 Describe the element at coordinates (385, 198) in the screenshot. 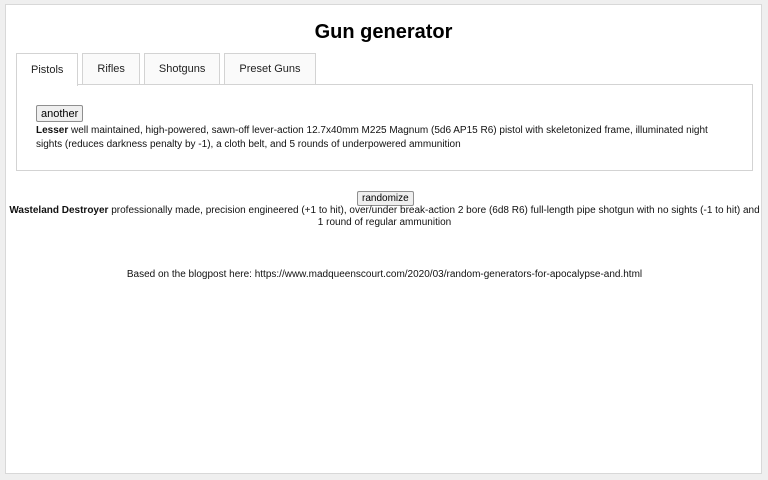

I see `randomize-button: randomize` at that location.